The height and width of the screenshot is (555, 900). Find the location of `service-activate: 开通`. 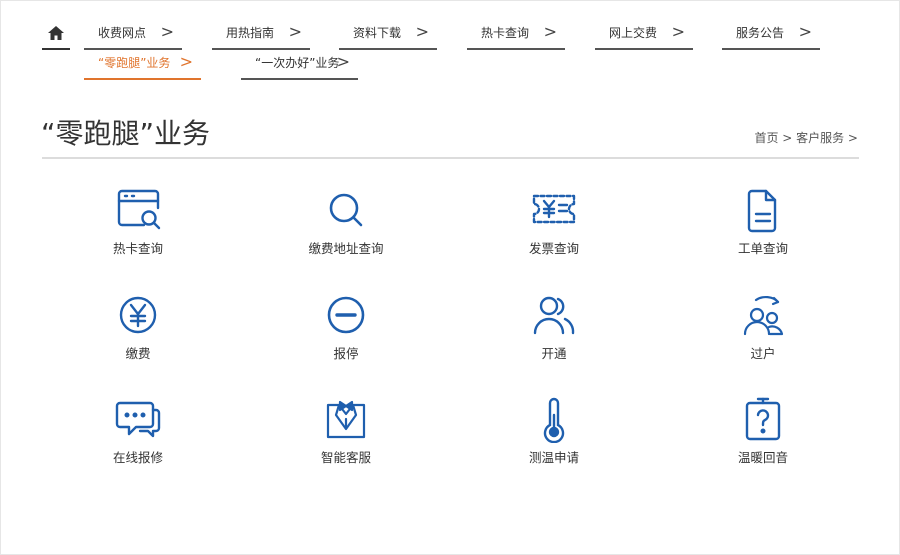

service-activate: 开通 is located at coordinates (554, 338).